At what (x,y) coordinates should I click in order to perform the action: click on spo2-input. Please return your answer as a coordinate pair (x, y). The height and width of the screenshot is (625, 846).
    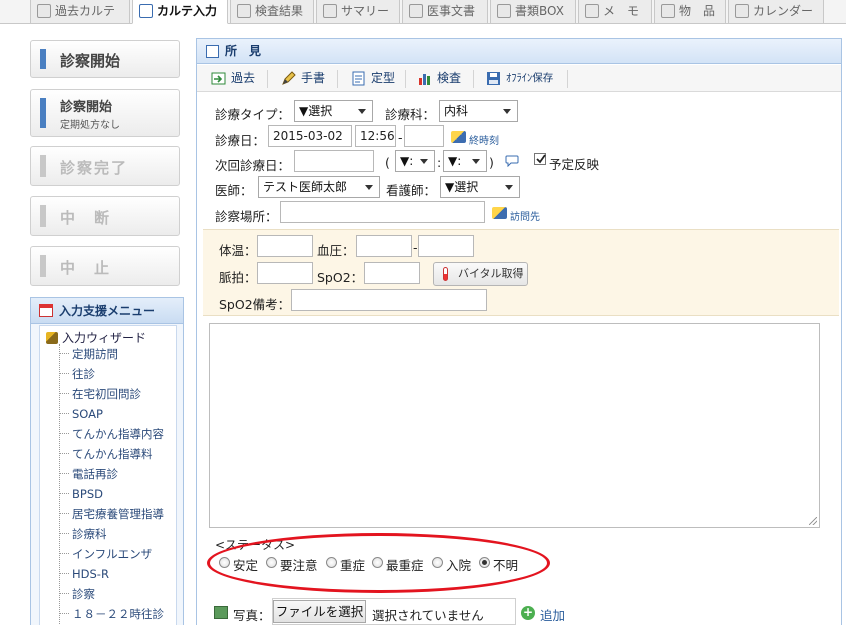
    Looking at the image, I should click on (392, 273).